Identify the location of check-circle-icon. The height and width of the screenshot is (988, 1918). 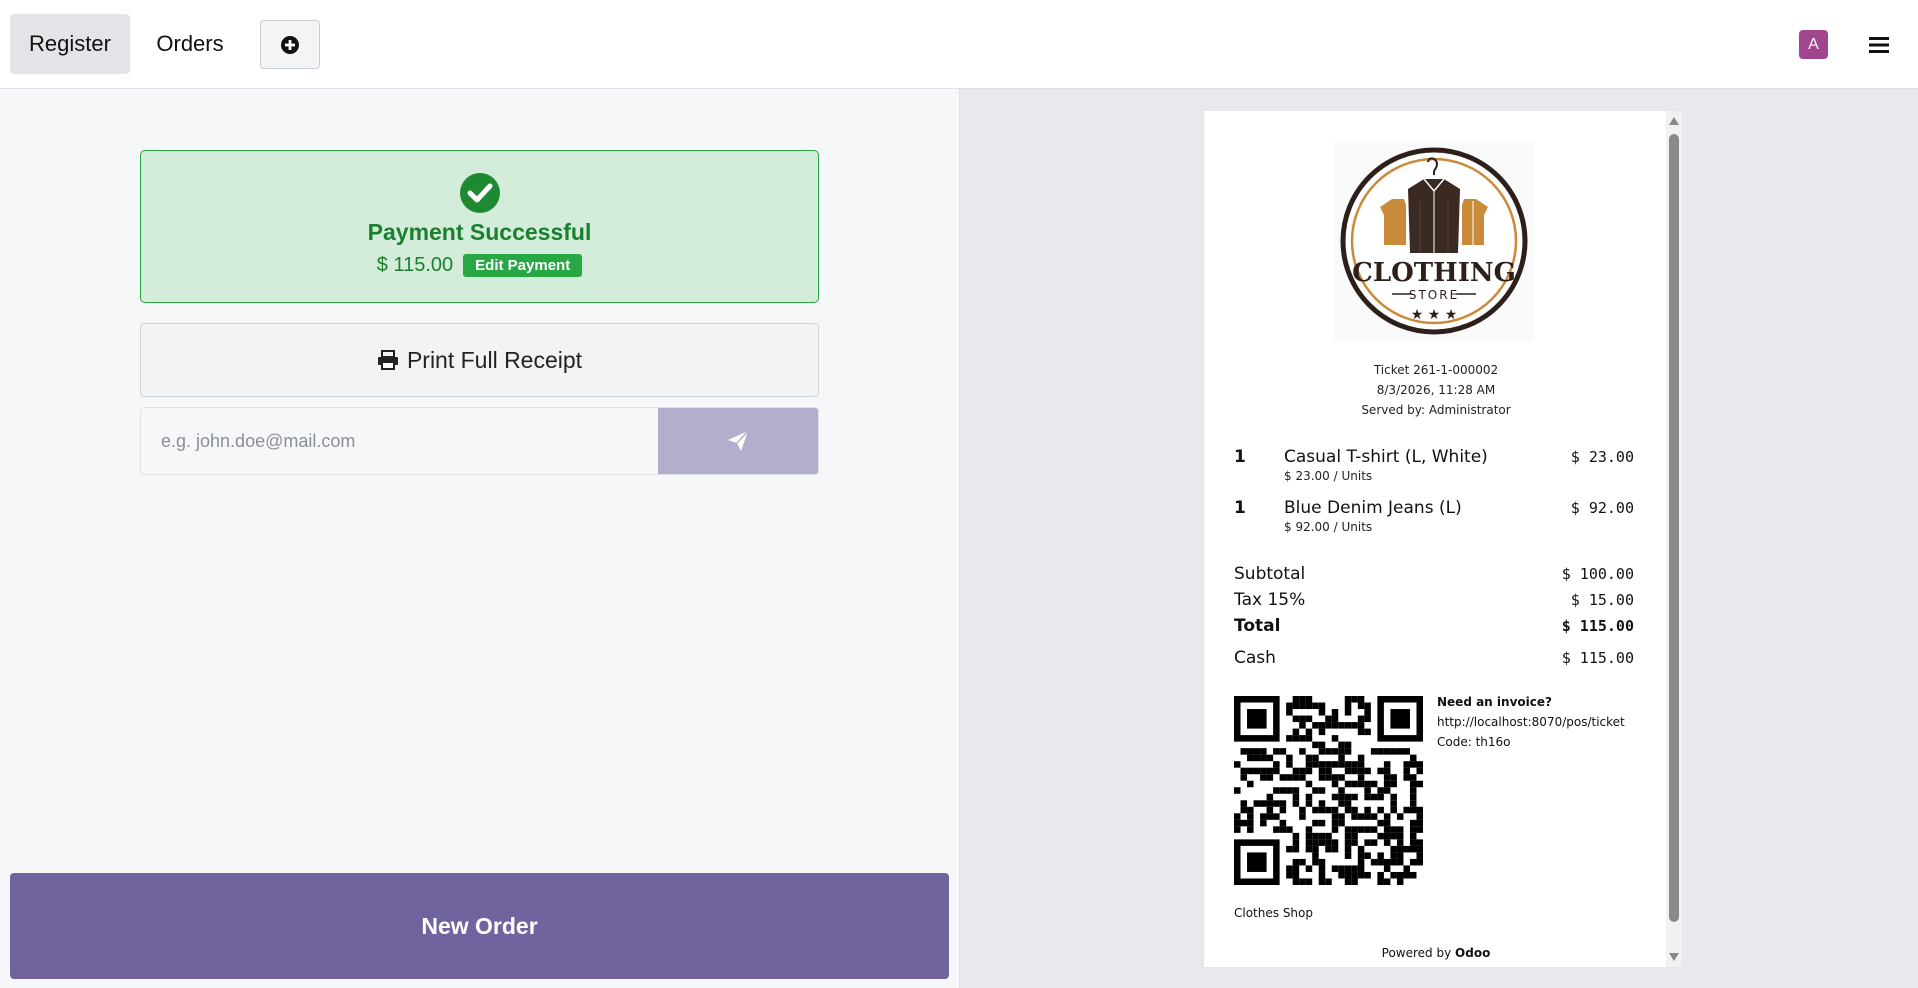
(480, 193).